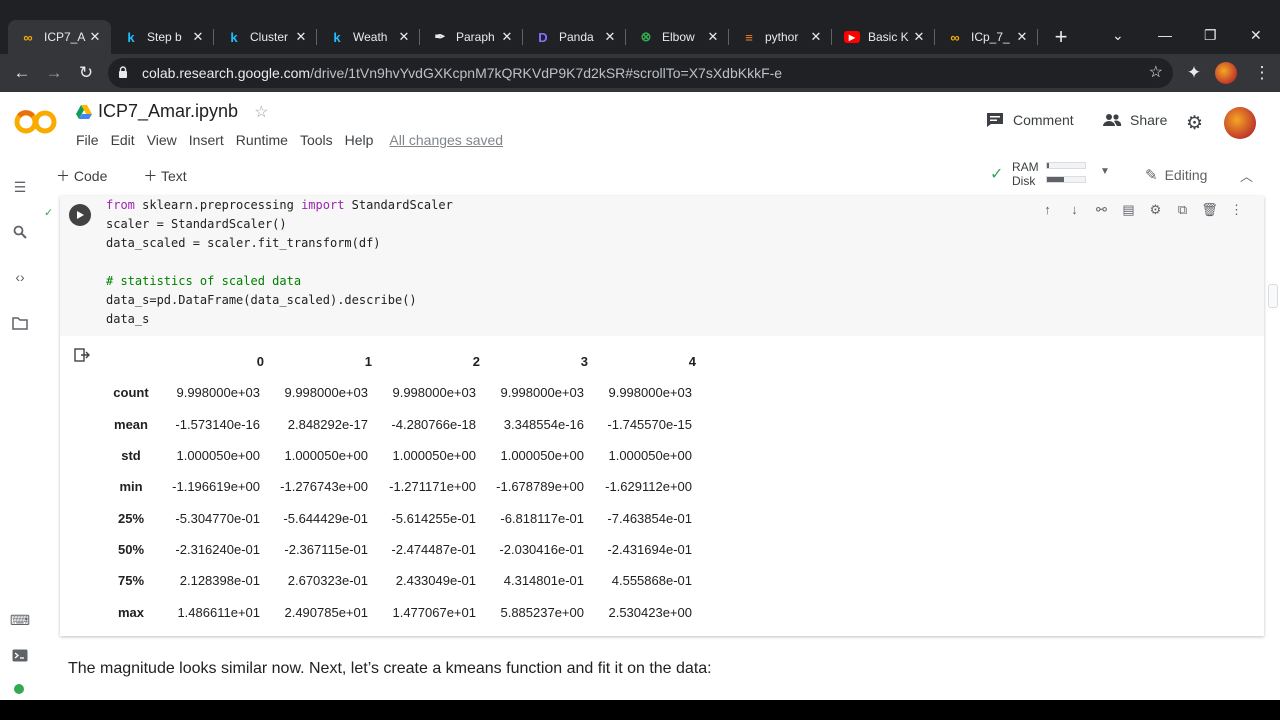 This screenshot has width=1280, height=720. What do you see at coordinates (780, 37) in the screenshot?
I see `browser-tab: ≡ pythor ✕` at bounding box center [780, 37].